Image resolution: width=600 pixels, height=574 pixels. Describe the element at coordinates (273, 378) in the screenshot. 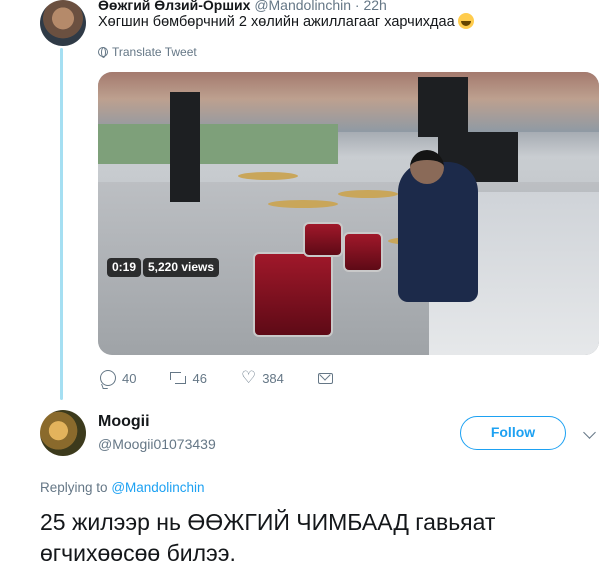

I see `like-count: 384` at that location.